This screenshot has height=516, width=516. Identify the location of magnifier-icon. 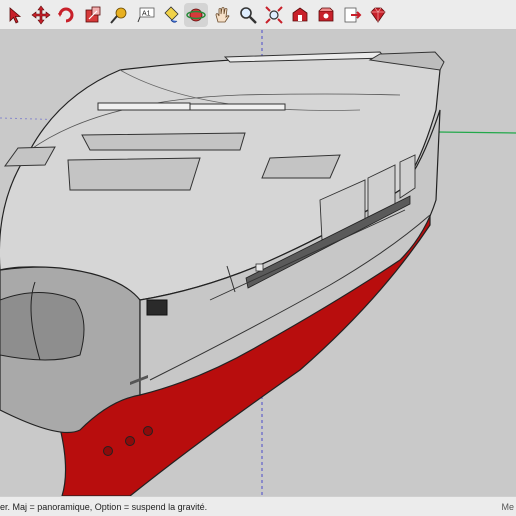
(248, 15).